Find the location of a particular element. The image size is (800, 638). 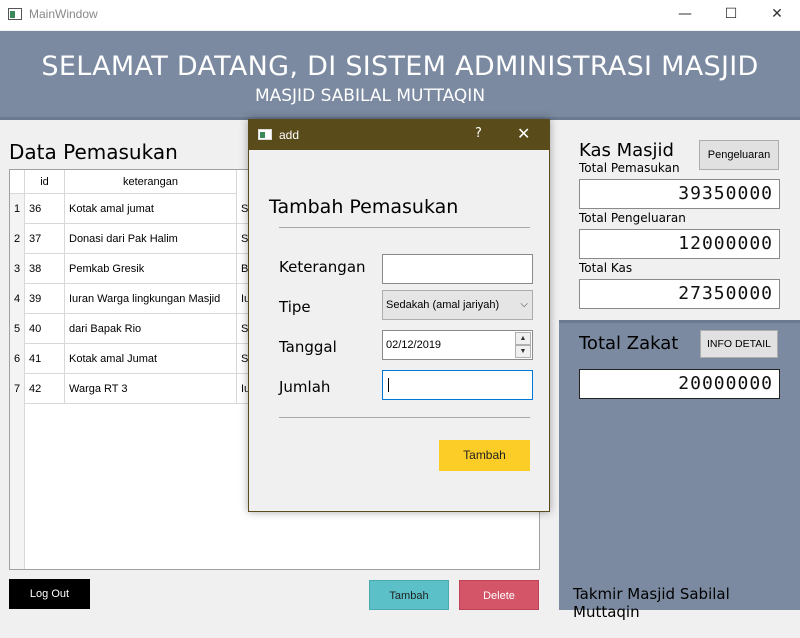

tipe-selected-value: Sedakah (amal jariyah) is located at coordinates (443, 305).